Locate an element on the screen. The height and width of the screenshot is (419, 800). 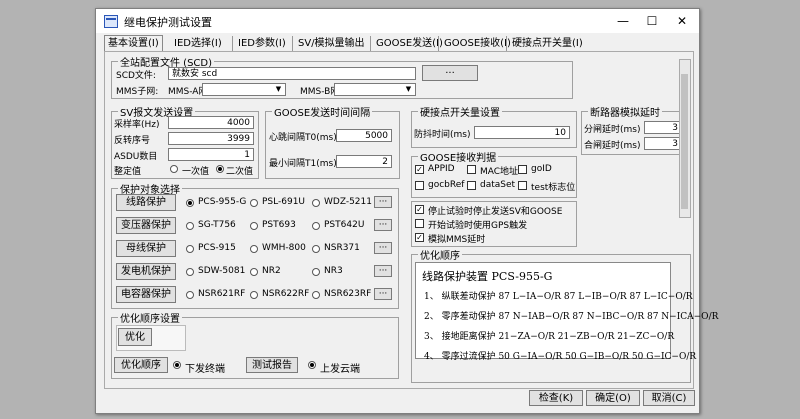
goose-t0-input: 5000 is located at coordinates (364, 135).